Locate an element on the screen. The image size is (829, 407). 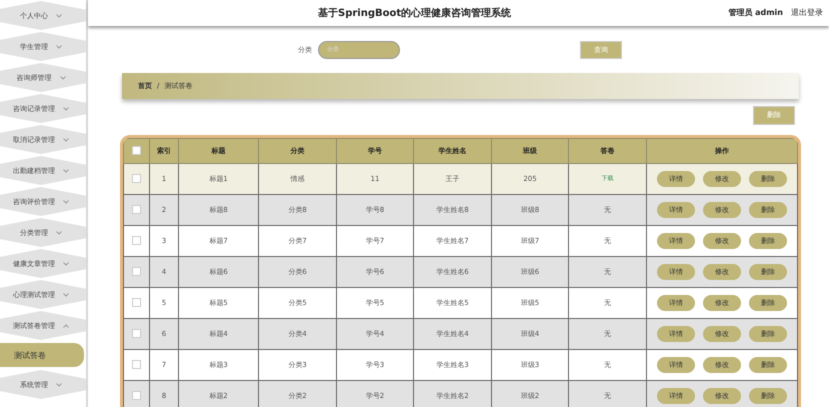
user-label: 管理员 admin is located at coordinates (755, 12).